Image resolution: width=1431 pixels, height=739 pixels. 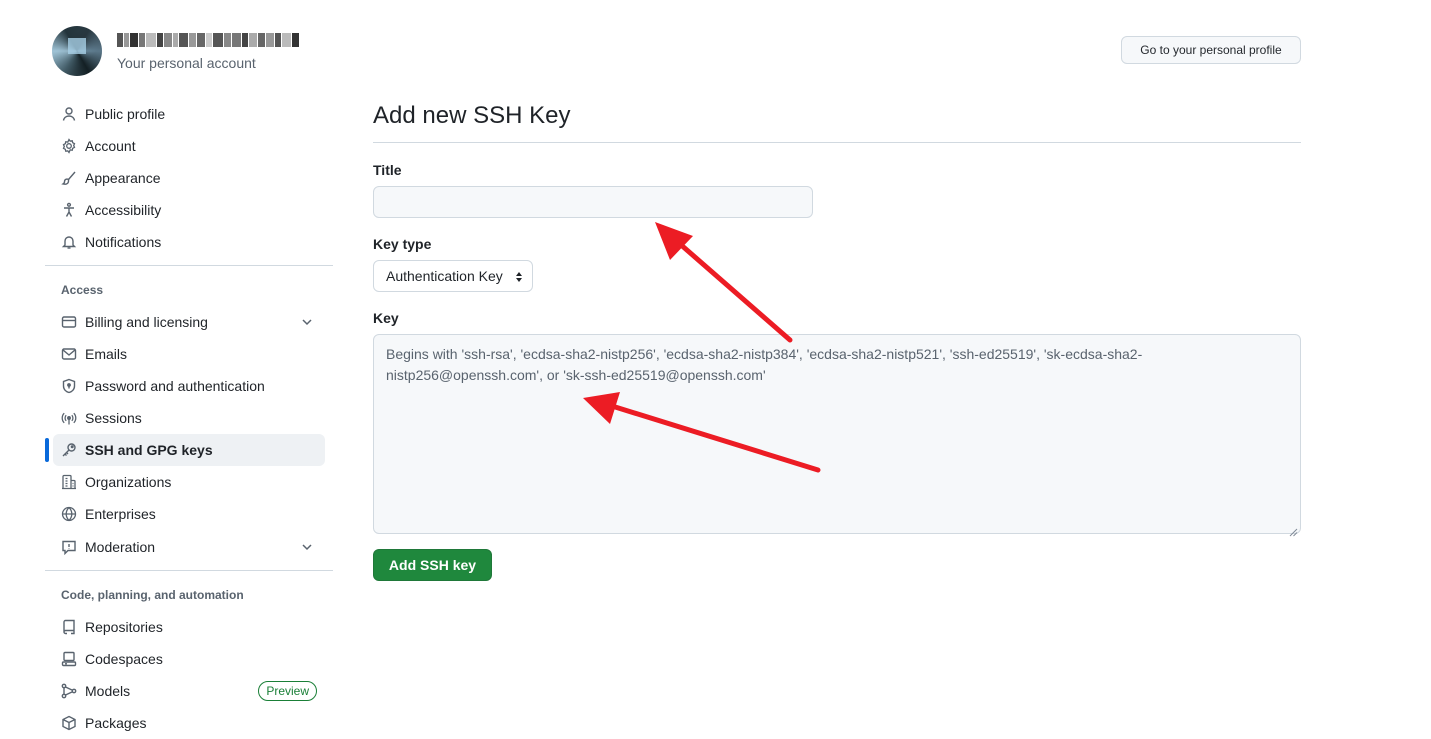 I want to click on broadcast-icon, so click(x=69, y=418).